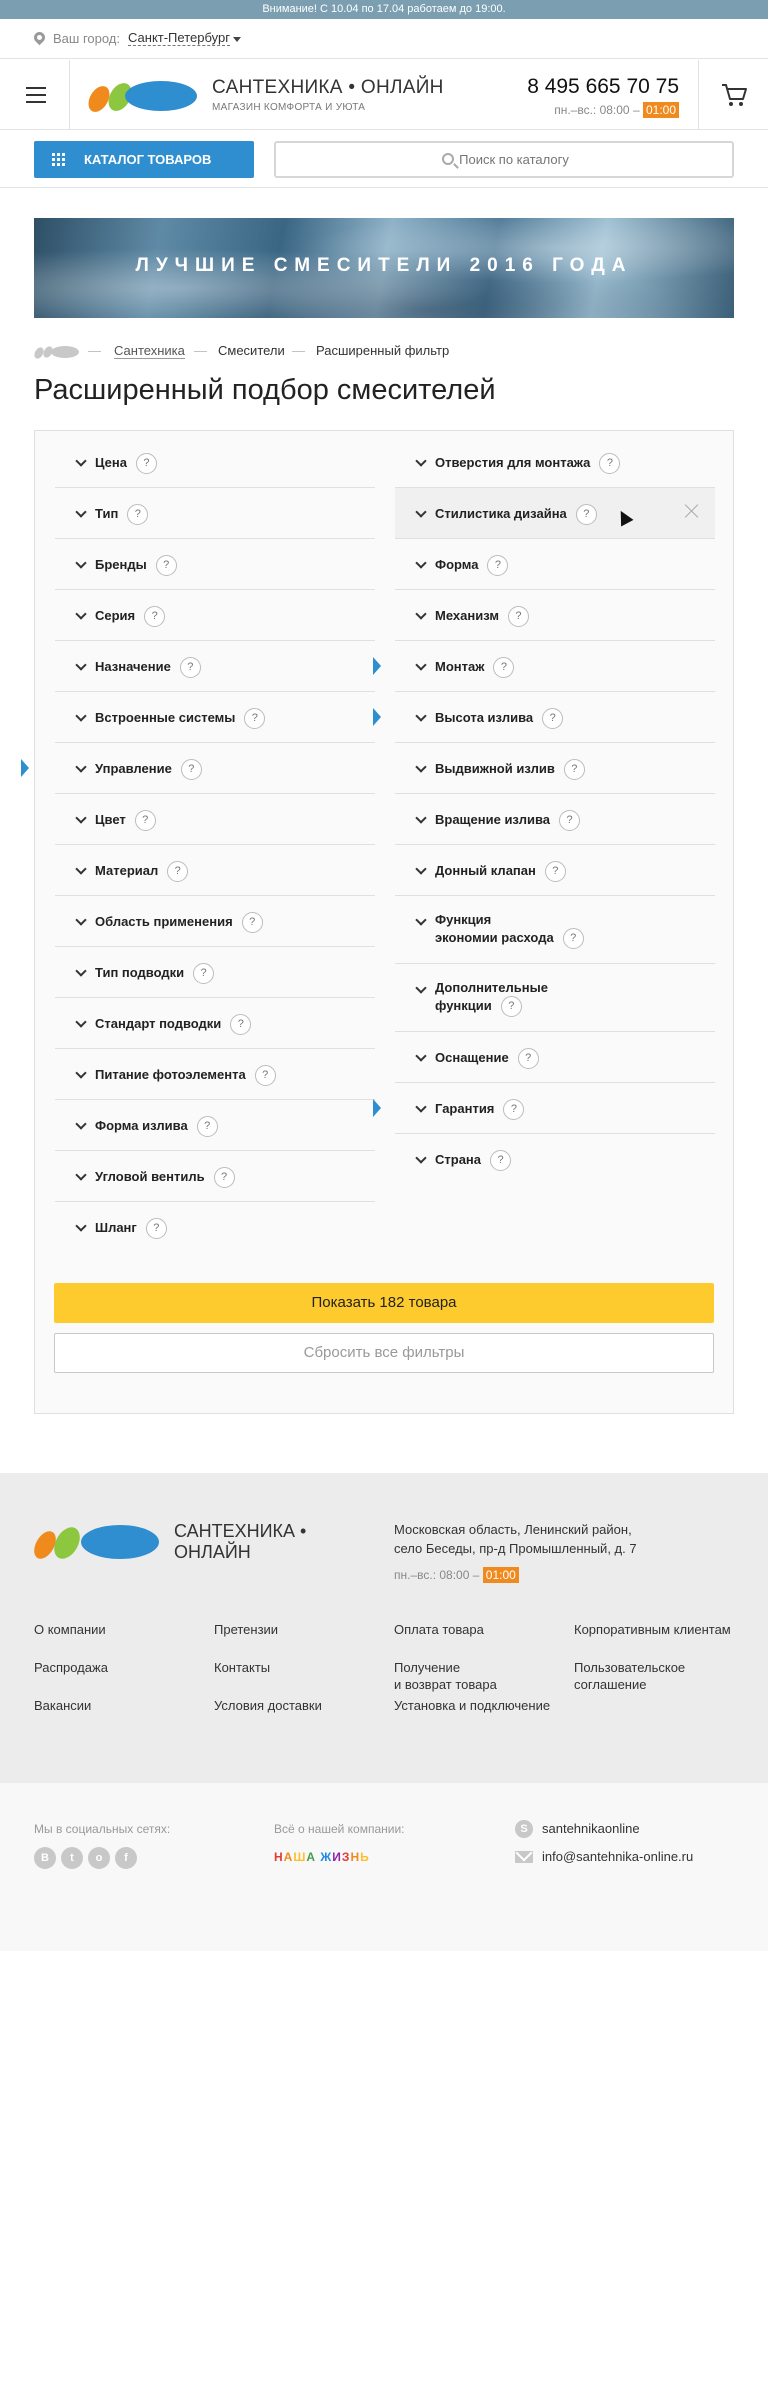  I want to click on vk-icon: В, so click(45, 1858).